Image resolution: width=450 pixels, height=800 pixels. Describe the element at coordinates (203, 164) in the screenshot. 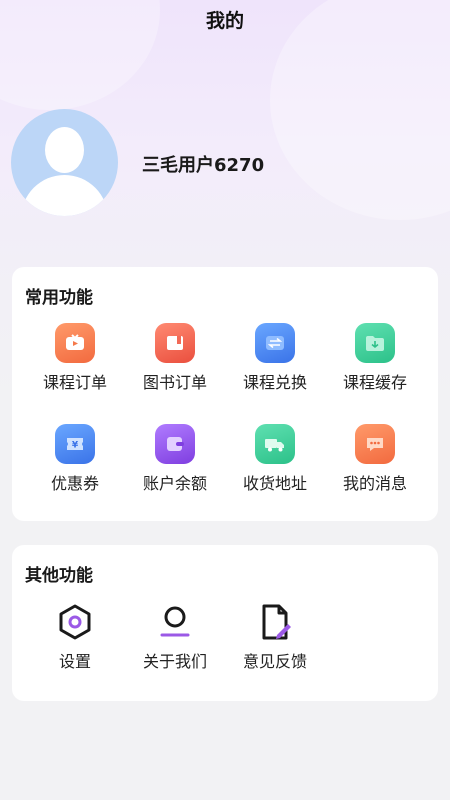

I see `username: 三毛用户6270` at that location.